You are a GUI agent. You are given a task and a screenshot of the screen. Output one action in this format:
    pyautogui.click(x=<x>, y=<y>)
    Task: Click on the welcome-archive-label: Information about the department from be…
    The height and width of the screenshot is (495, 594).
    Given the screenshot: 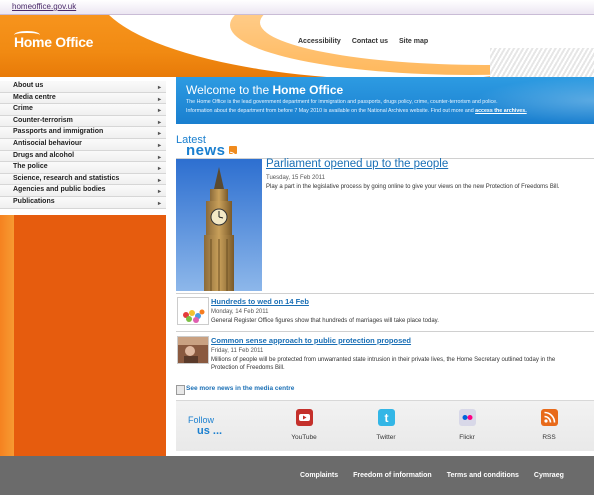 What is the action you would take?
    pyautogui.click(x=331, y=111)
    